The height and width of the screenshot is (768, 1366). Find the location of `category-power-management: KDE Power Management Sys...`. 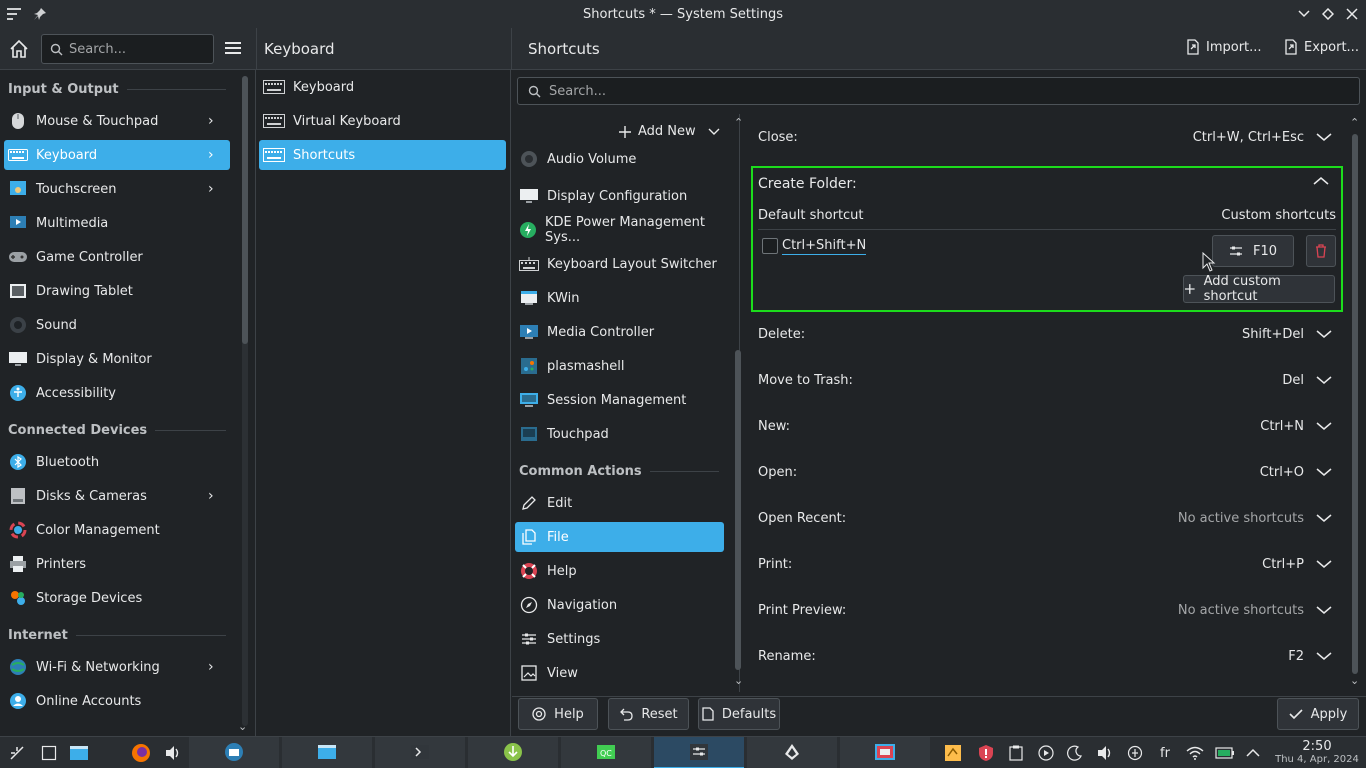

category-power-management: KDE Power Management Sys... is located at coordinates (619, 230).